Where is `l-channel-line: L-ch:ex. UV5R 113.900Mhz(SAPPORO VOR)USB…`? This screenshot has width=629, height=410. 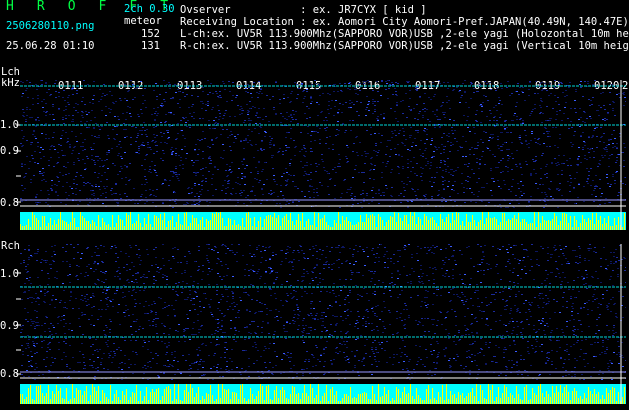
l-channel-line: L-ch:ex. UV5R 113.900Mhz(SAPPORO VOR)USB… is located at coordinates (404, 34).